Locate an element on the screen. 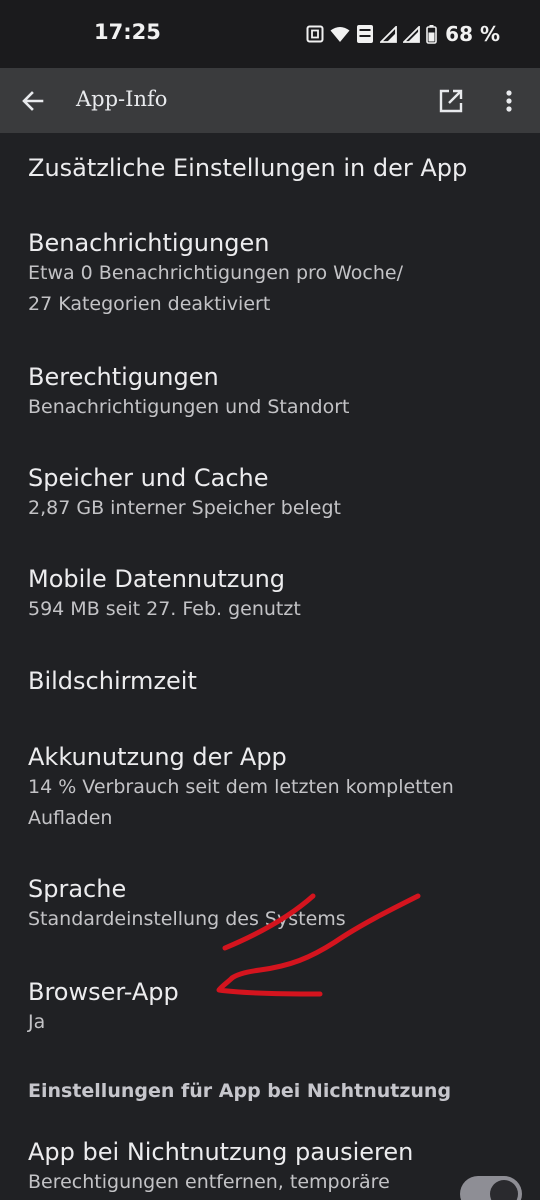  toggle-knob is located at coordinates (504, 1190).